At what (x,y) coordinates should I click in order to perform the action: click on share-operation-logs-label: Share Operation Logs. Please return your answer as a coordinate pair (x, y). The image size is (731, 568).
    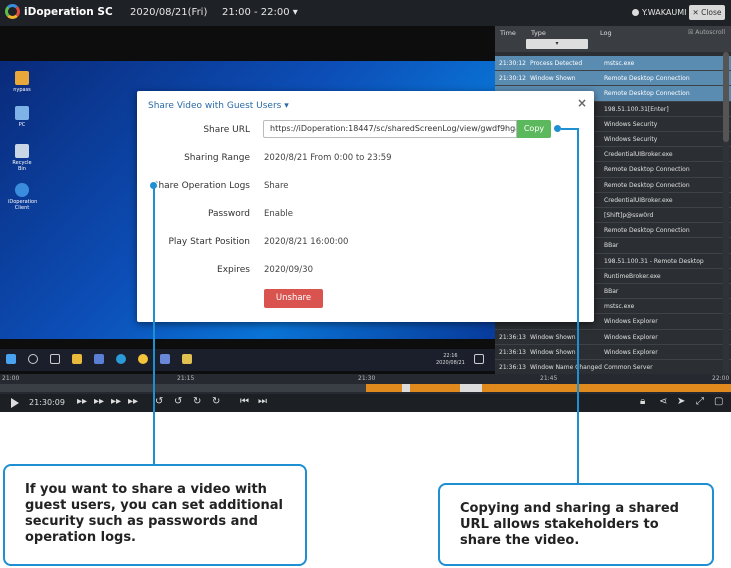
    Looking at the image, I should click on (201, 186).